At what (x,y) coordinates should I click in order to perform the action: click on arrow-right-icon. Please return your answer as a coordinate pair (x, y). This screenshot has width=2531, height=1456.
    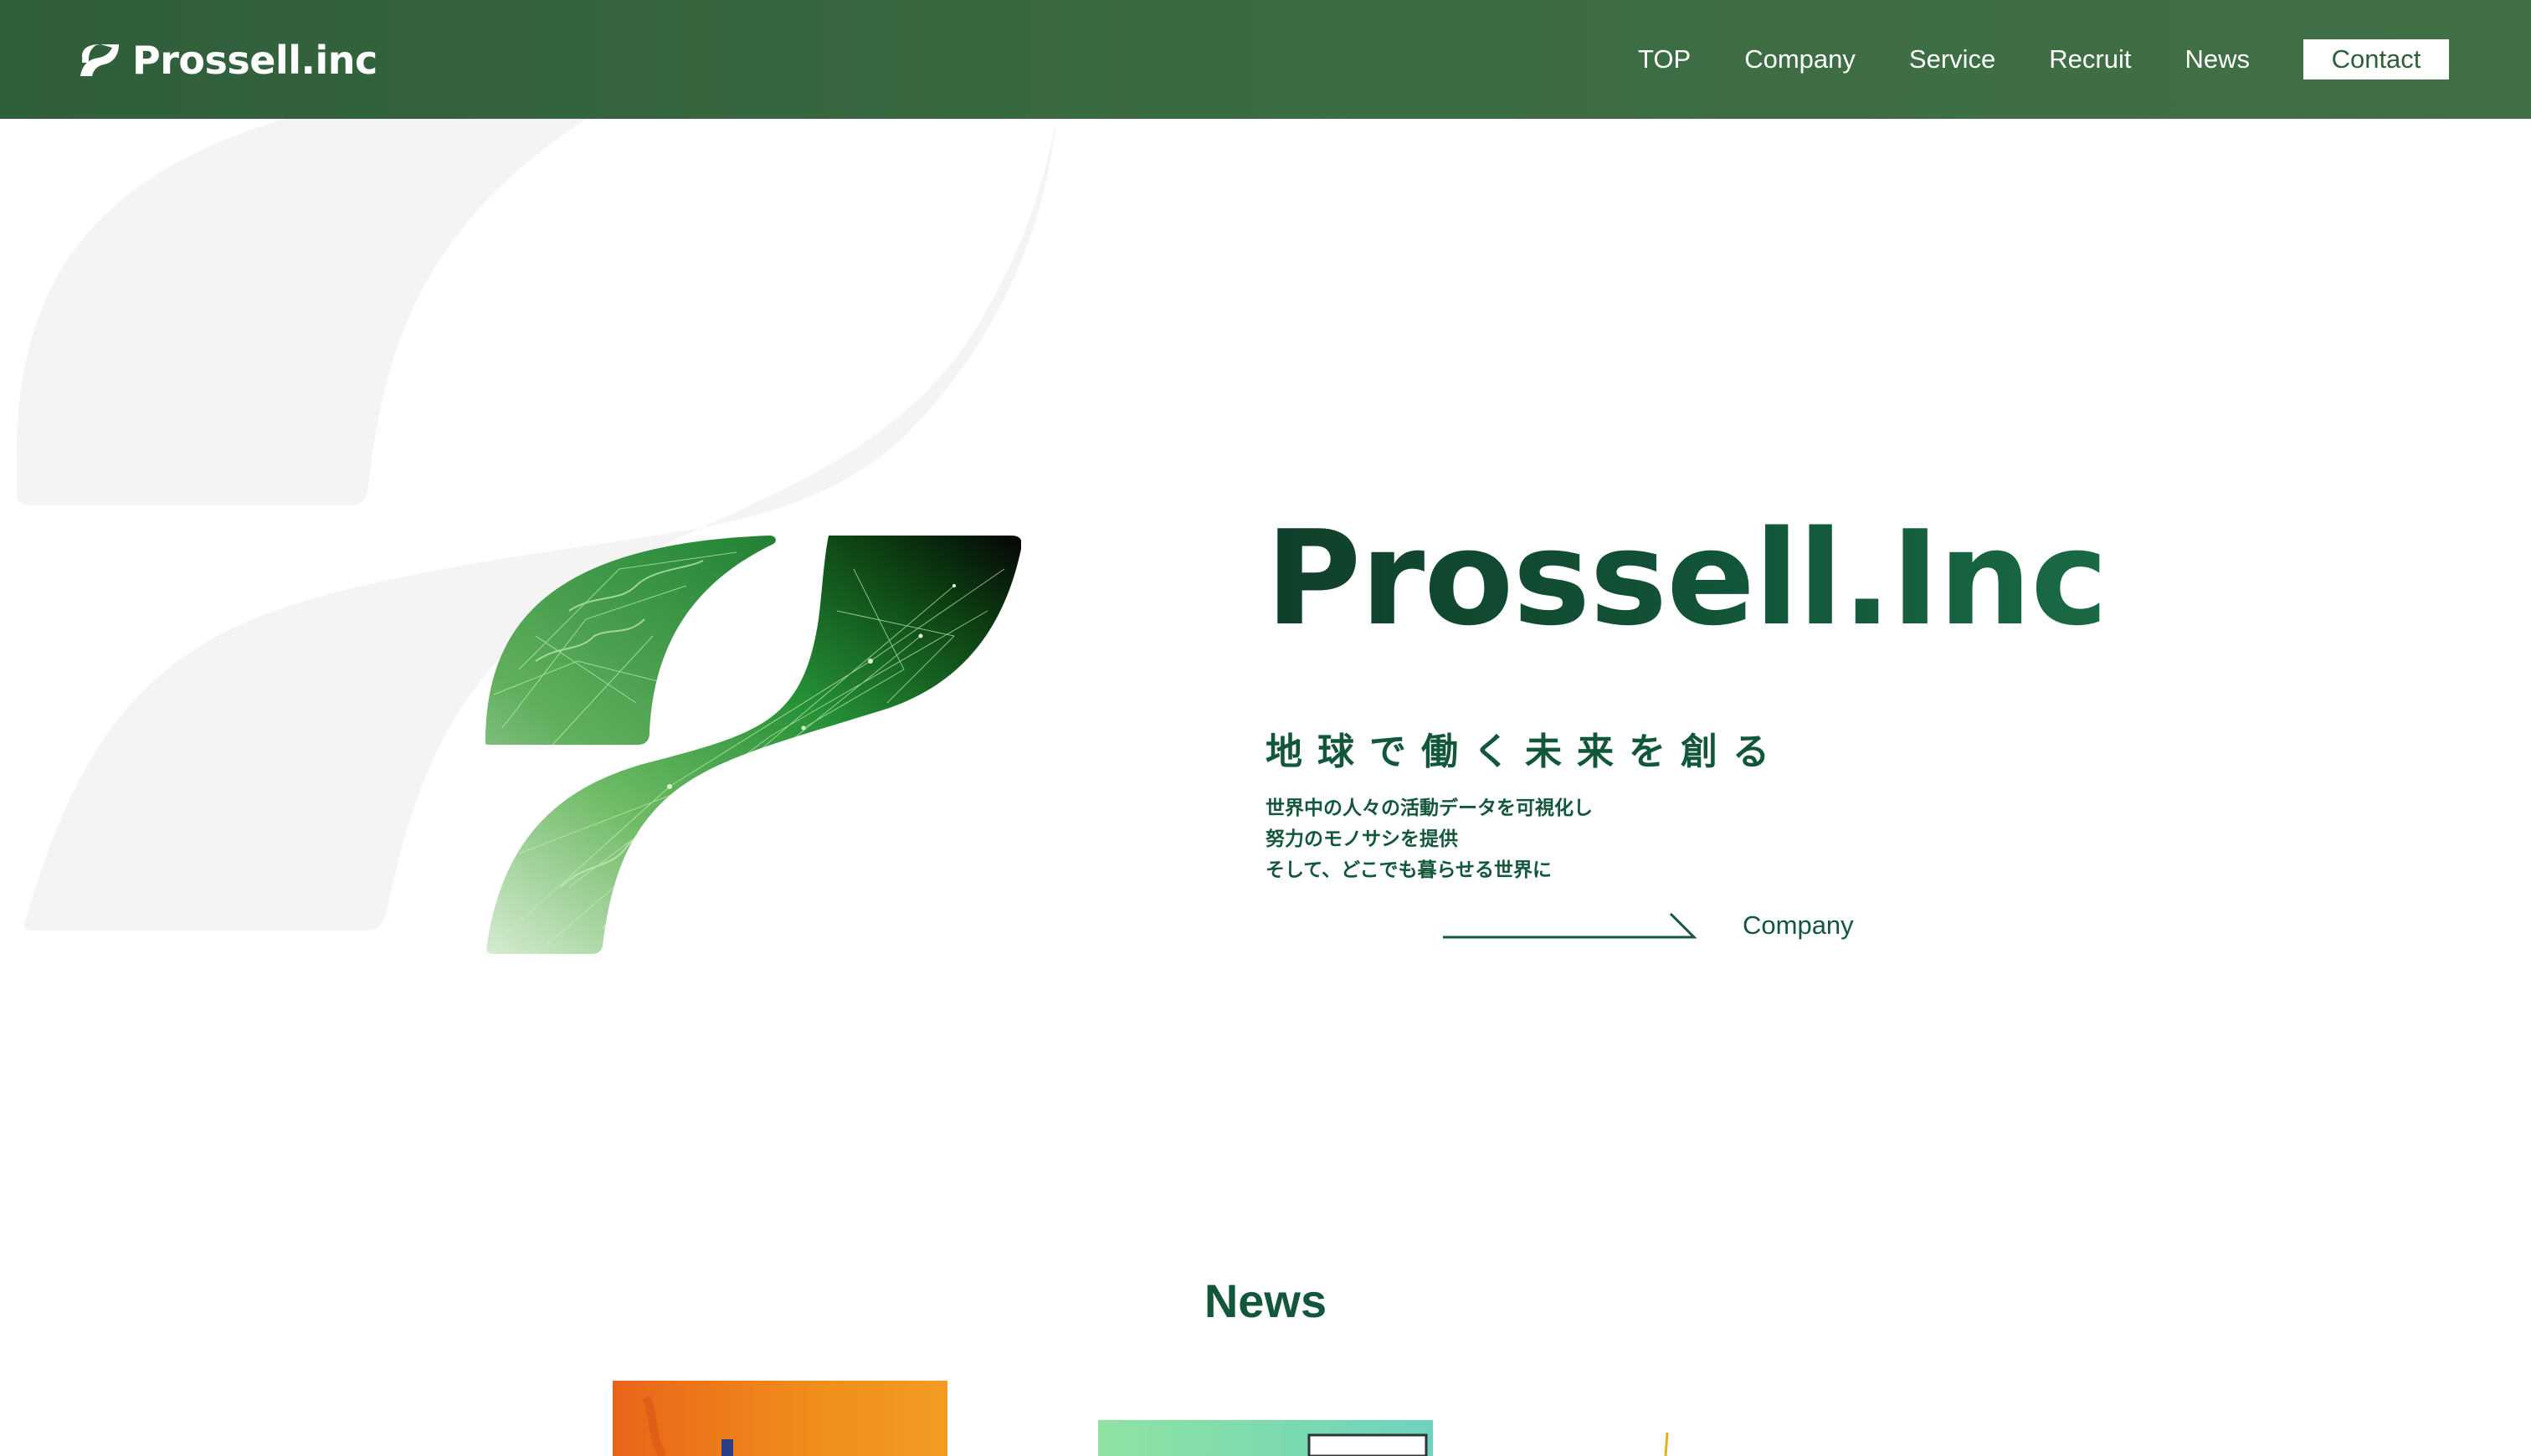
    Looking at the image, I should click on (1570, 925).